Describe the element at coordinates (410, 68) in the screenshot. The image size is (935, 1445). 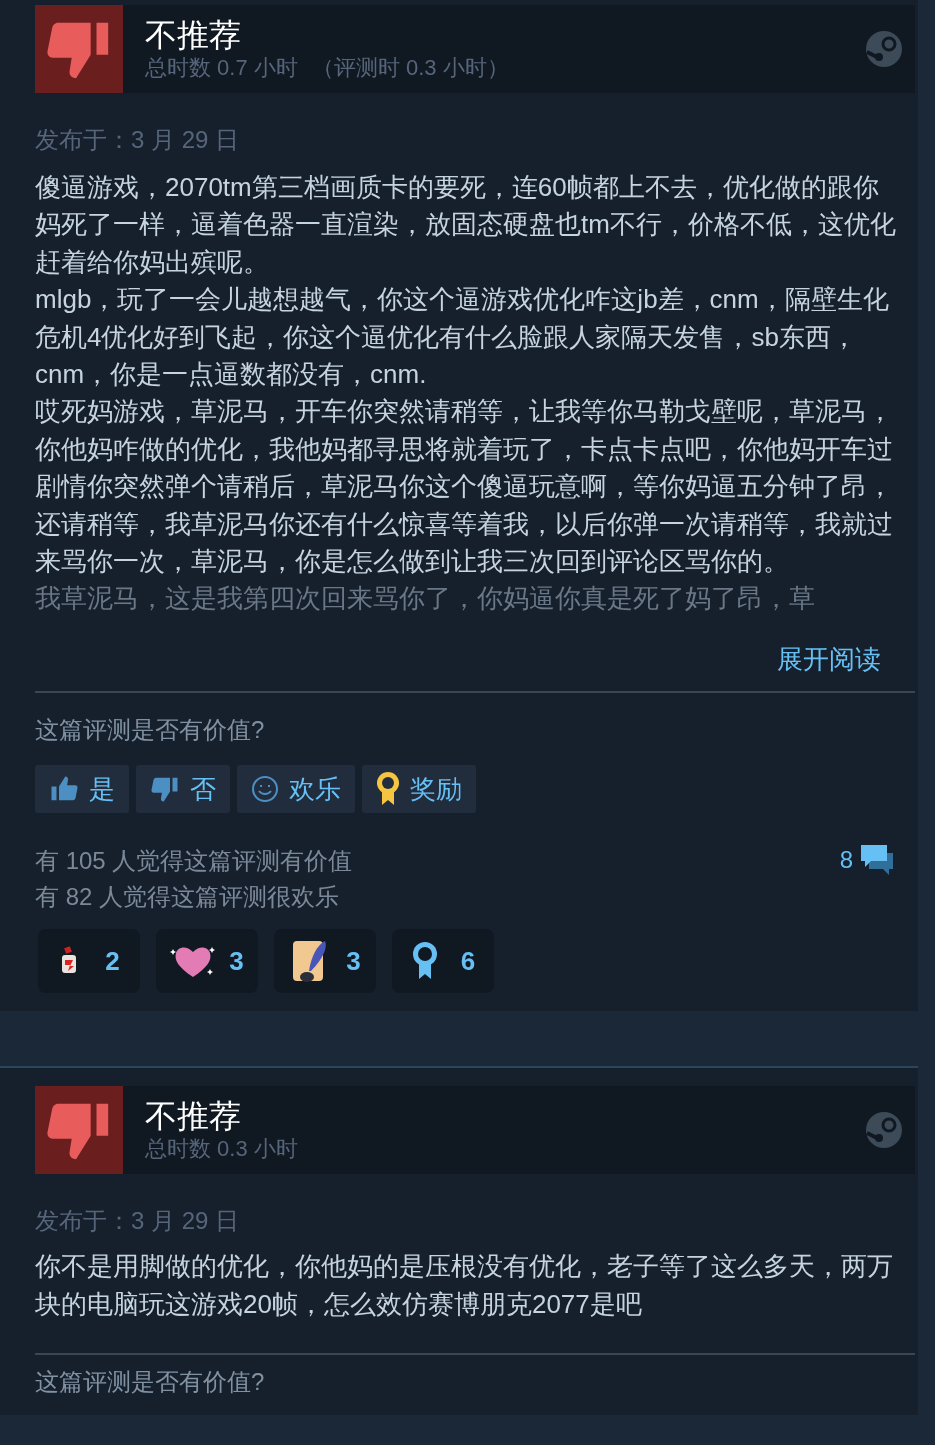
I see `review-playtime-text: （评测时 0.3 小时）` at that location.